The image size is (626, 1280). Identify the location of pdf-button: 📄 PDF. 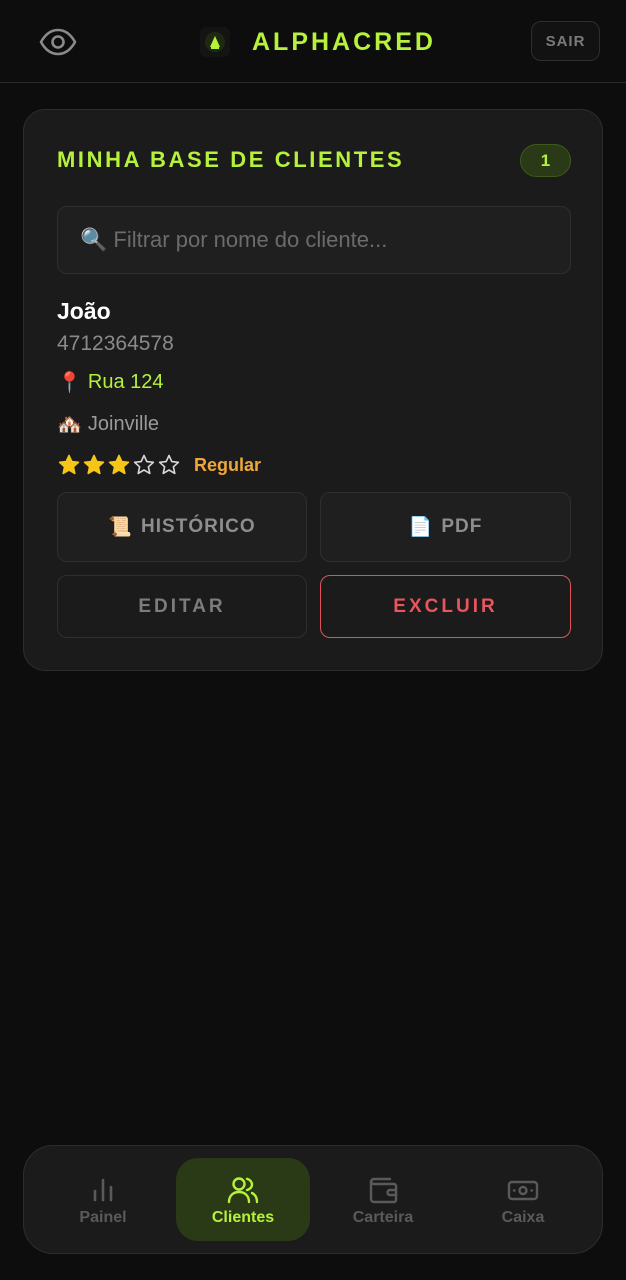
(445, 527).